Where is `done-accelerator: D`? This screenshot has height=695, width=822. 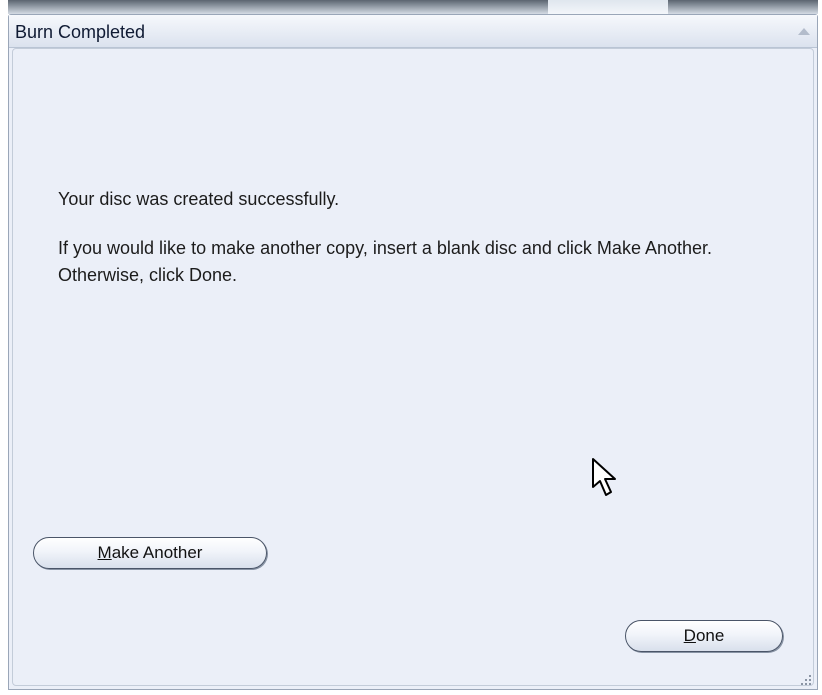
done-accelerator: D is located at coordinates (689, 635).